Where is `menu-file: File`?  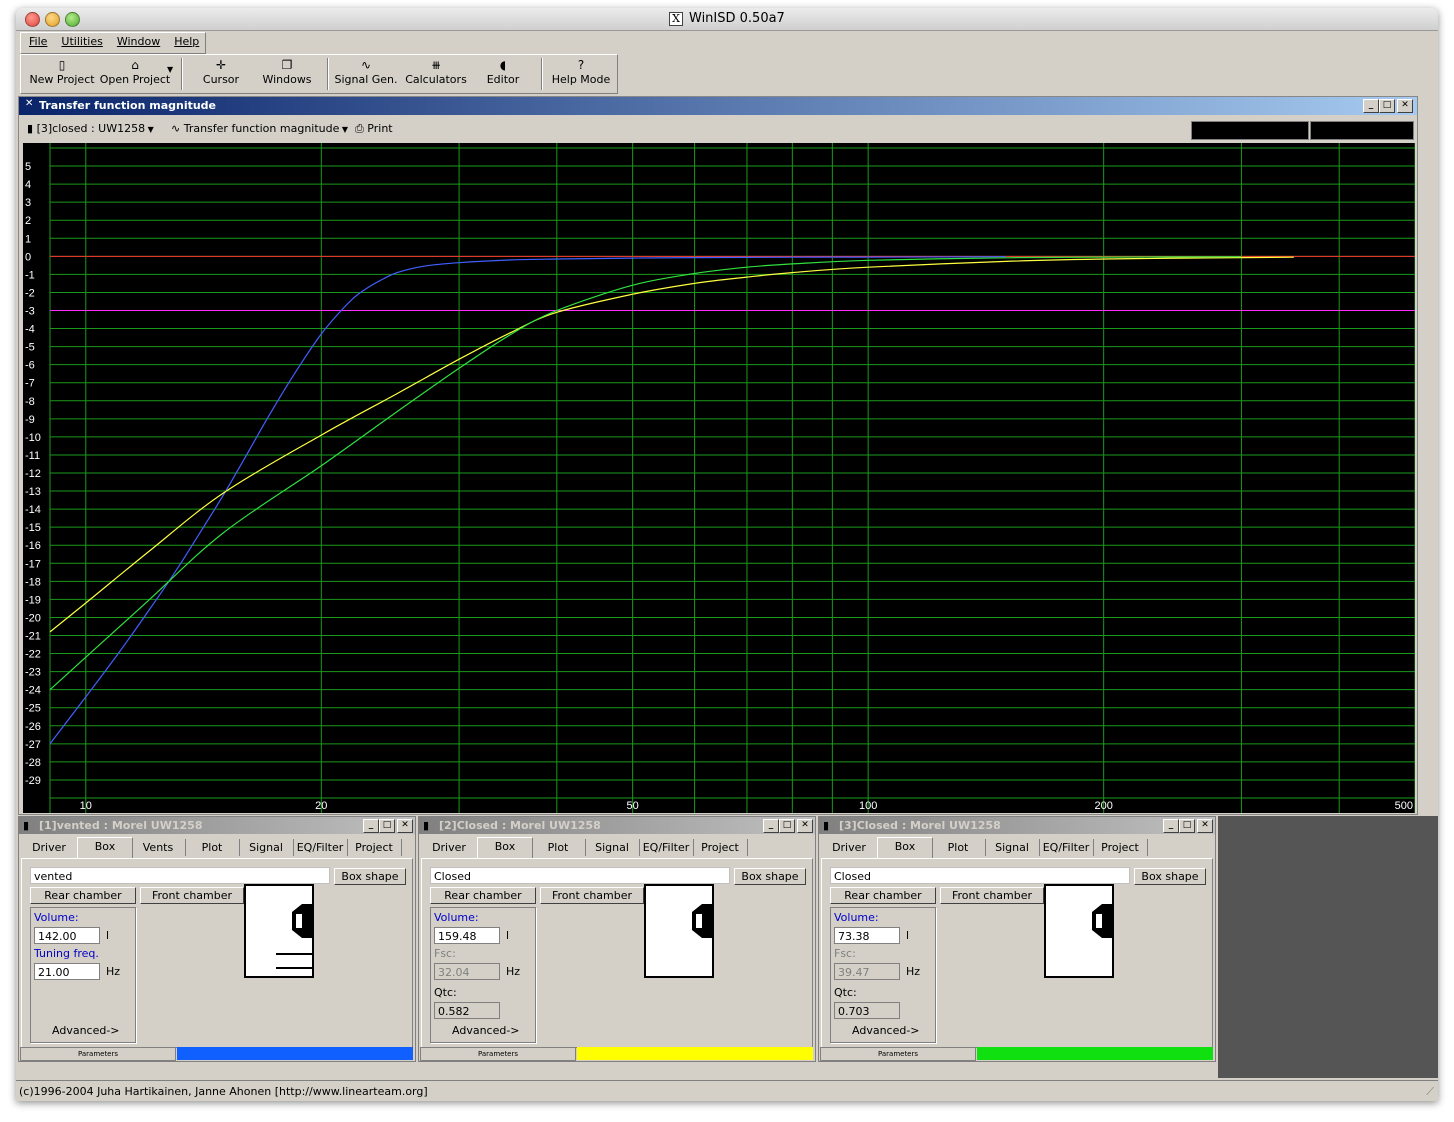
menu-file: File is located at coordinates (37, 42).